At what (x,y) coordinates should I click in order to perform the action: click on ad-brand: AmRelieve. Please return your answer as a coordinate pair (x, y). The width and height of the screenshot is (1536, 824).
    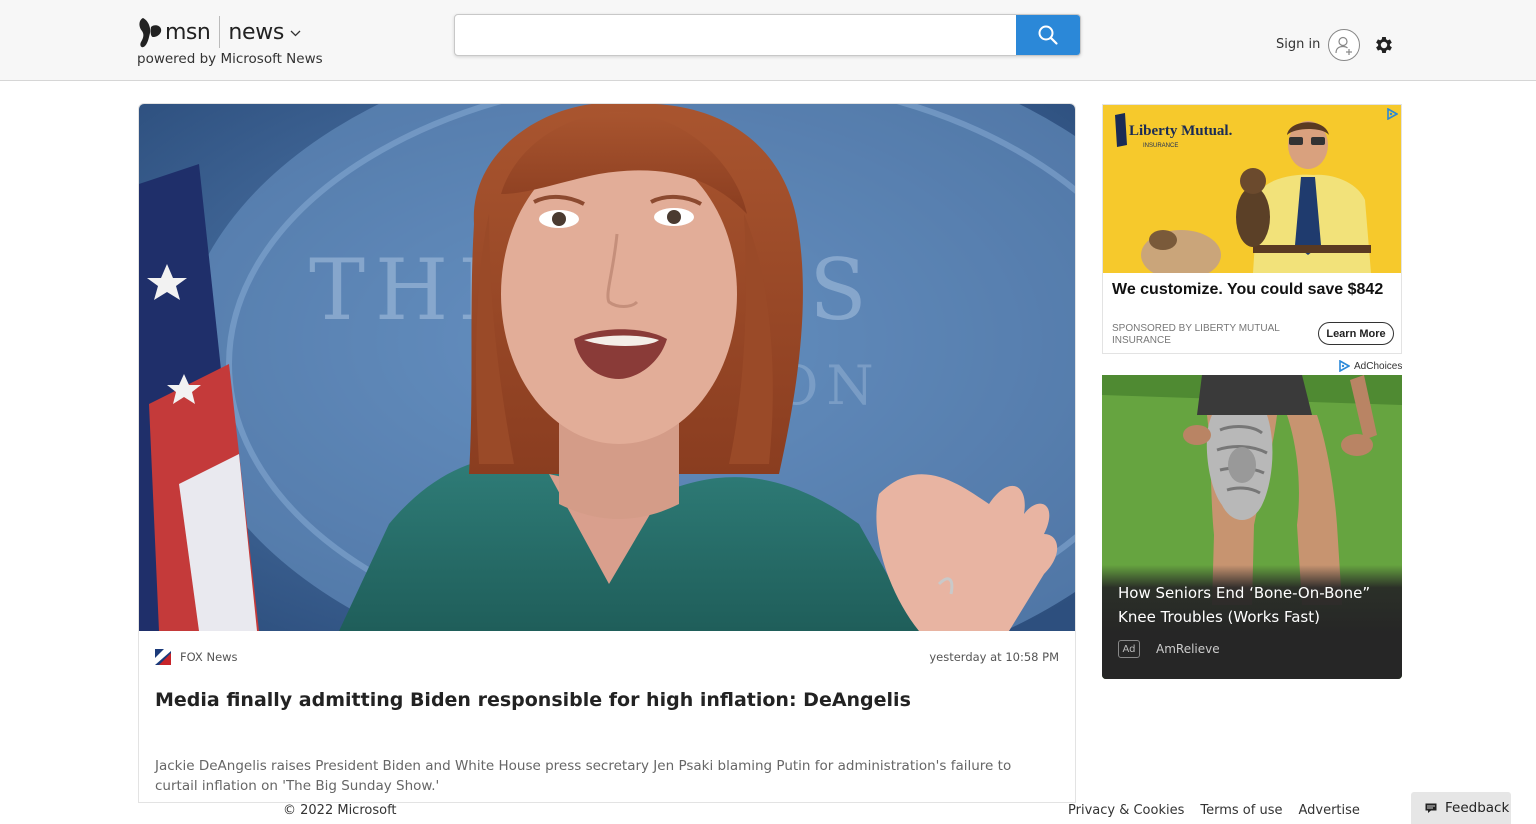
    Looking at the image, I should click on (1188, 649).